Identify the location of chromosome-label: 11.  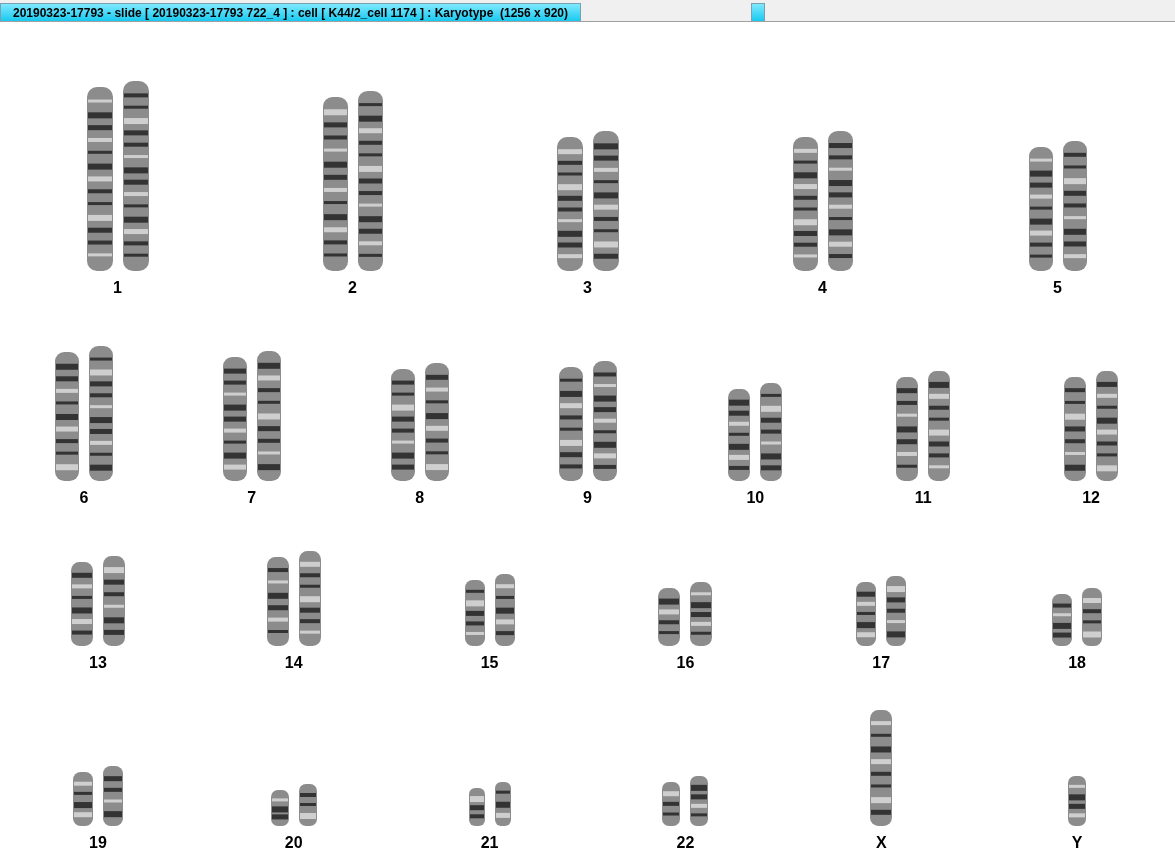
(923, 498).